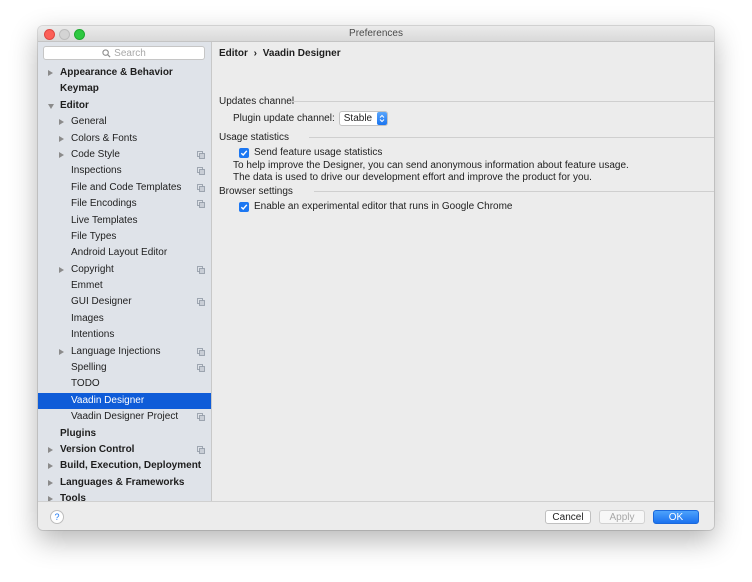 The width and height of the screenshot is (752, 582). Describe the element at coordinates (87, 286) in the screenshot. I see `sidebar-item-label: Emmet` at that location.